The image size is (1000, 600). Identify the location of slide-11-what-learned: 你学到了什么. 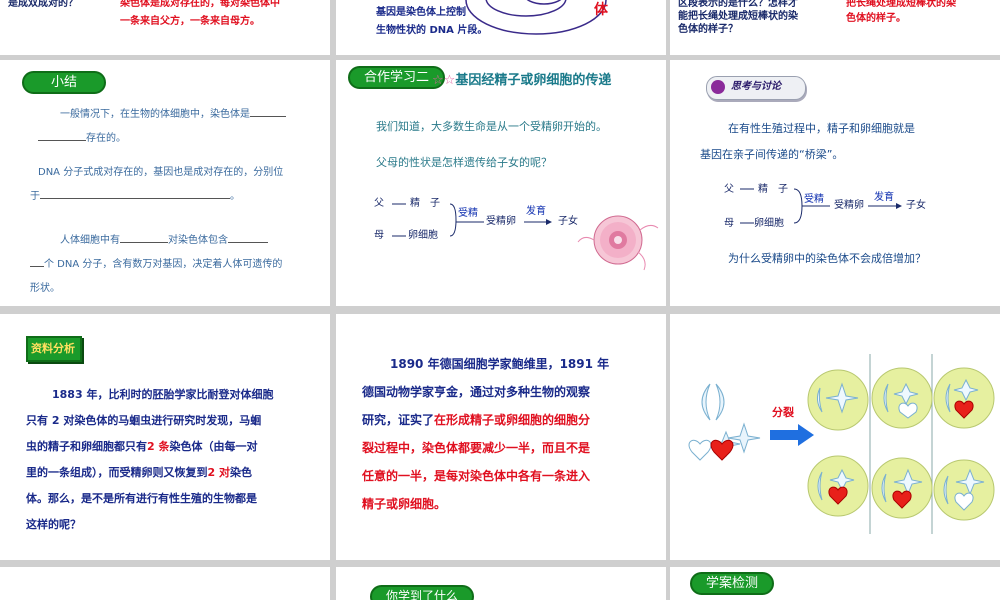
(501, 583).